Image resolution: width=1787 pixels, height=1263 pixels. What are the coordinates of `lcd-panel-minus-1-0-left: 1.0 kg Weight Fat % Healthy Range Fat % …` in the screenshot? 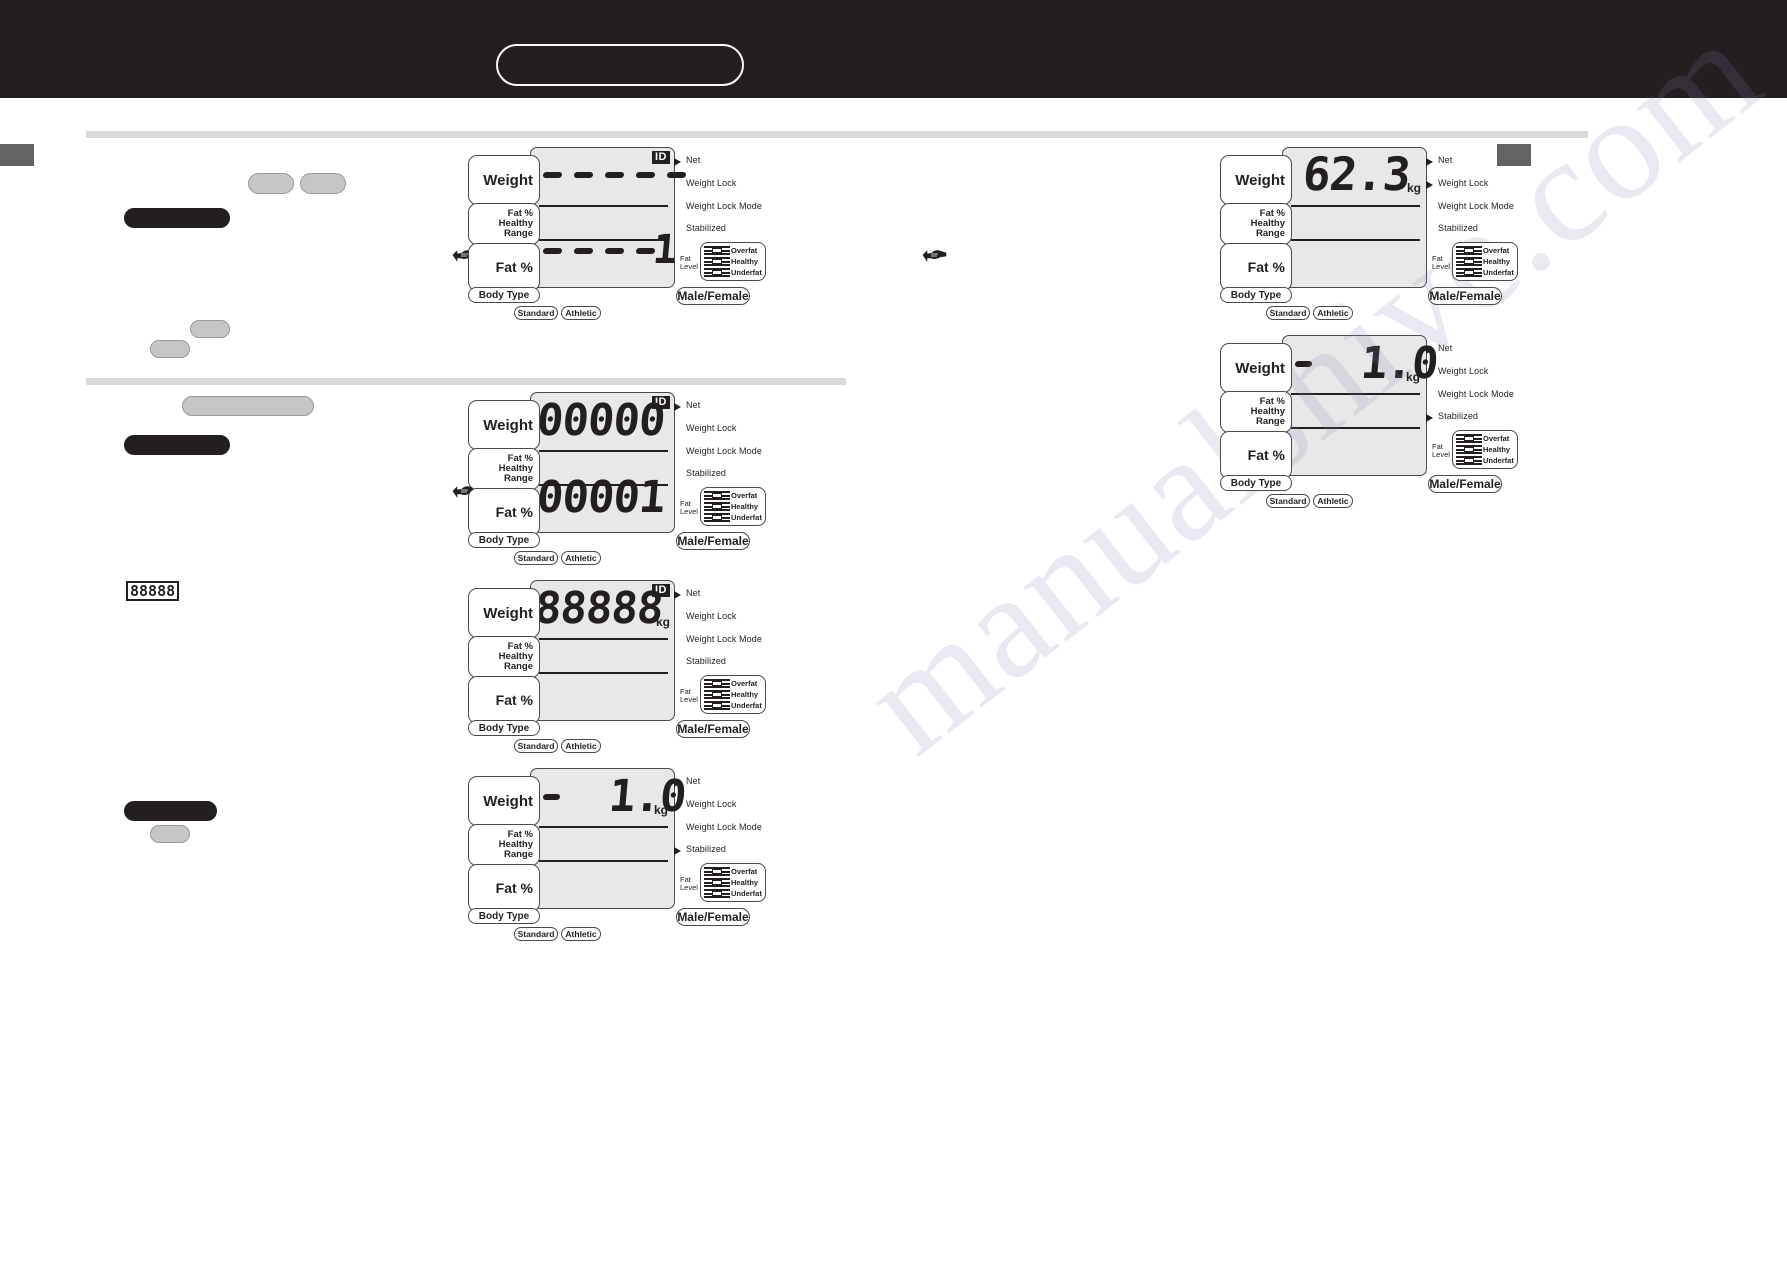 It's located at (617, 854).